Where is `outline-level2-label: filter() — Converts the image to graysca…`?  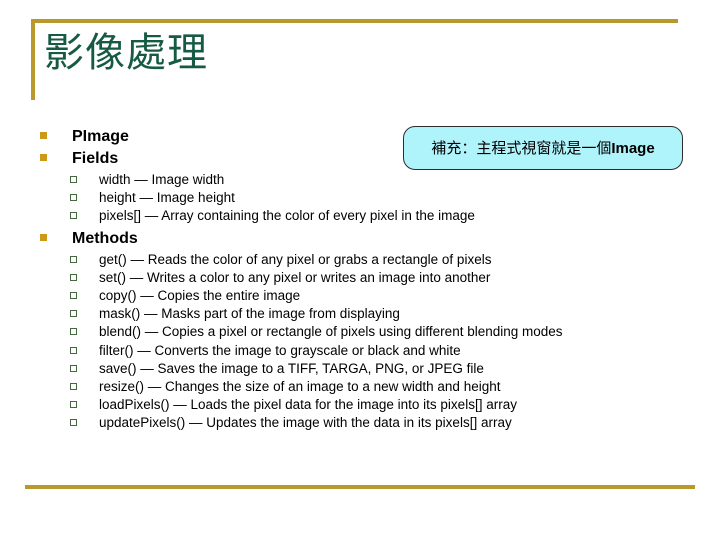 outline-level2-label: filter() — Converts the image to graysca… is located at coordinates (280, 350).